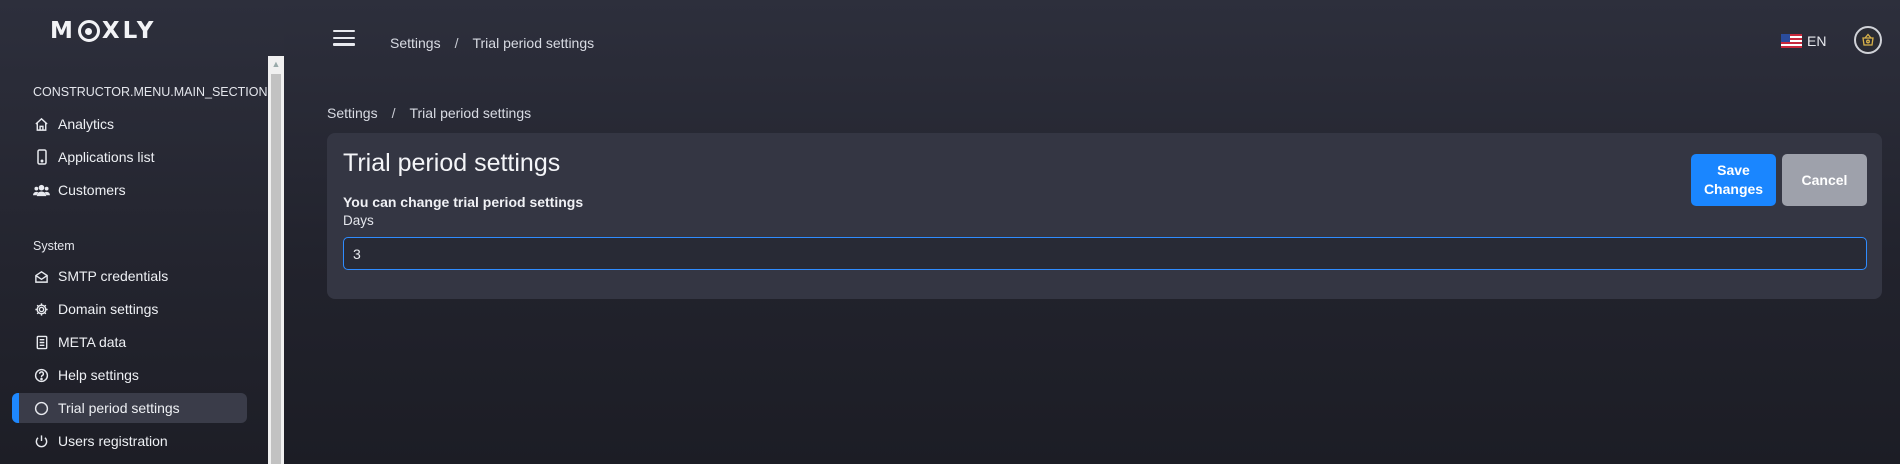 Image resolution: width=1900 pixels, height=464 pixels. I want to click on sidebar-item-analytics: Analytics, so click(129, 124).